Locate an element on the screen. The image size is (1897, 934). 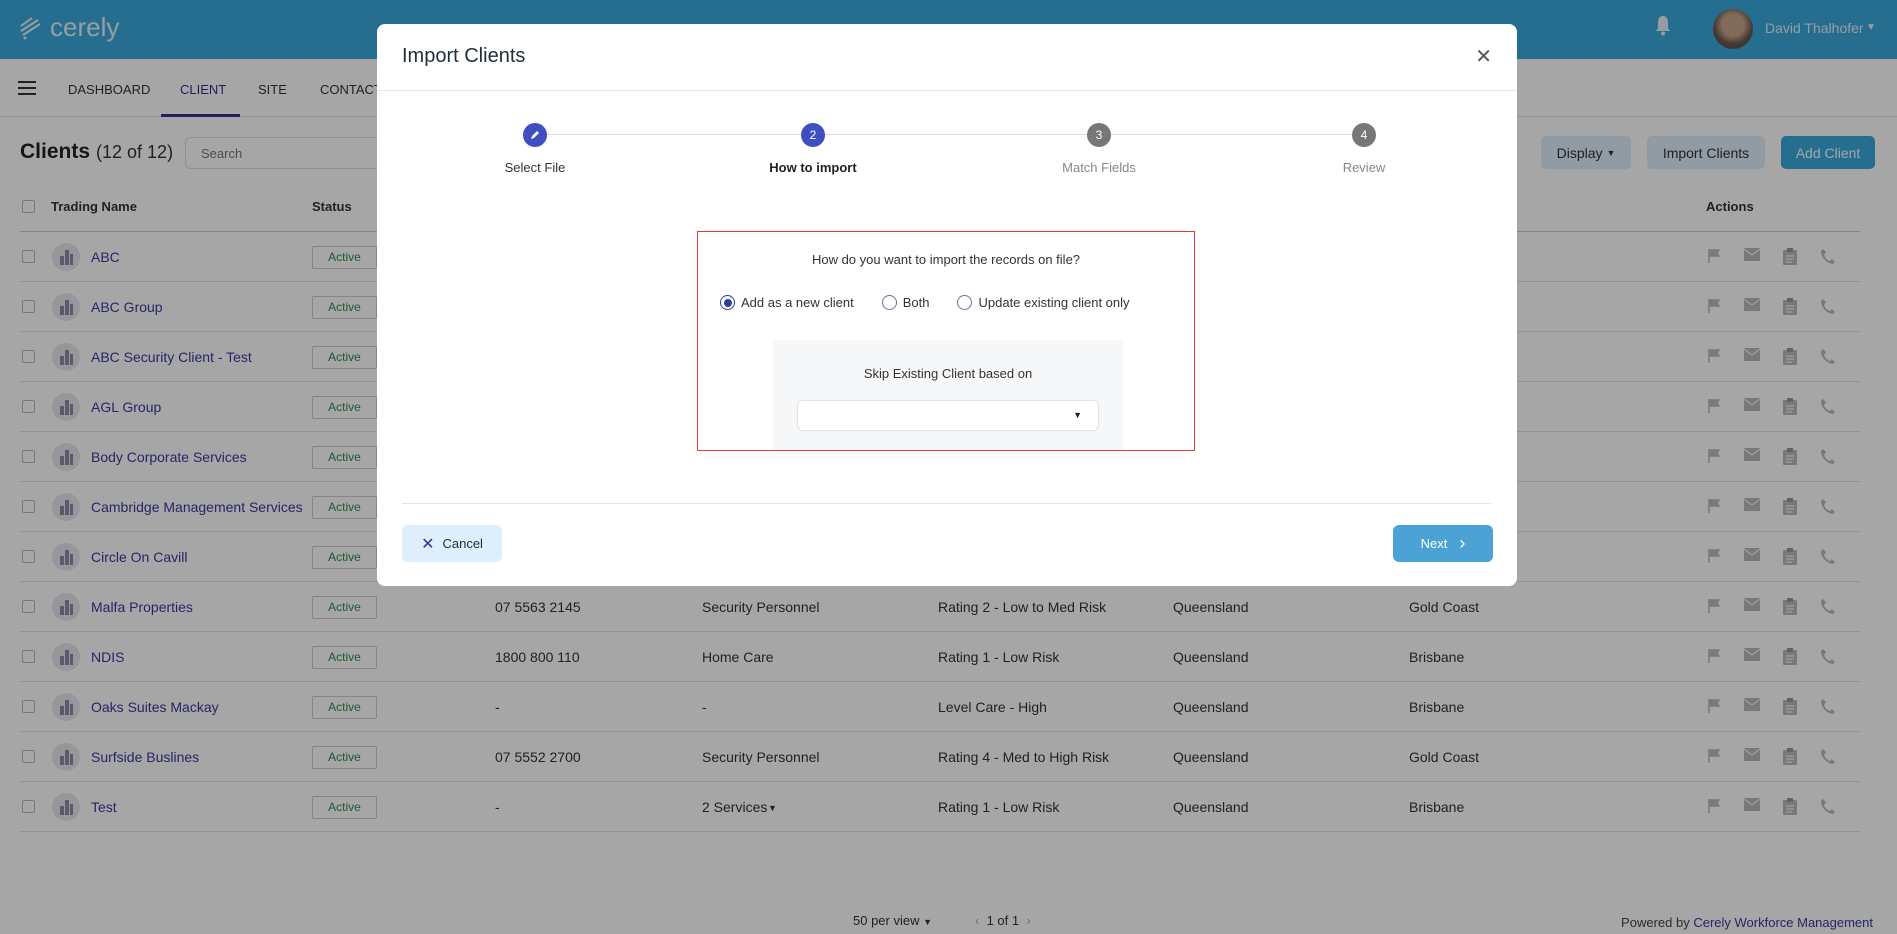
step-2-indicator: 2 is located at coordinates (813, 135).